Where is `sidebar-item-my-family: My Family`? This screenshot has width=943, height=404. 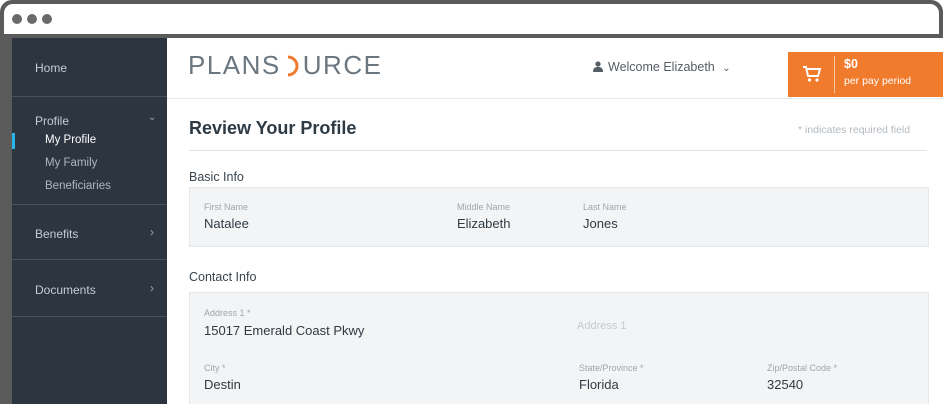
sidebar-item-my-family: My Family is located at coordinates (71, 163).